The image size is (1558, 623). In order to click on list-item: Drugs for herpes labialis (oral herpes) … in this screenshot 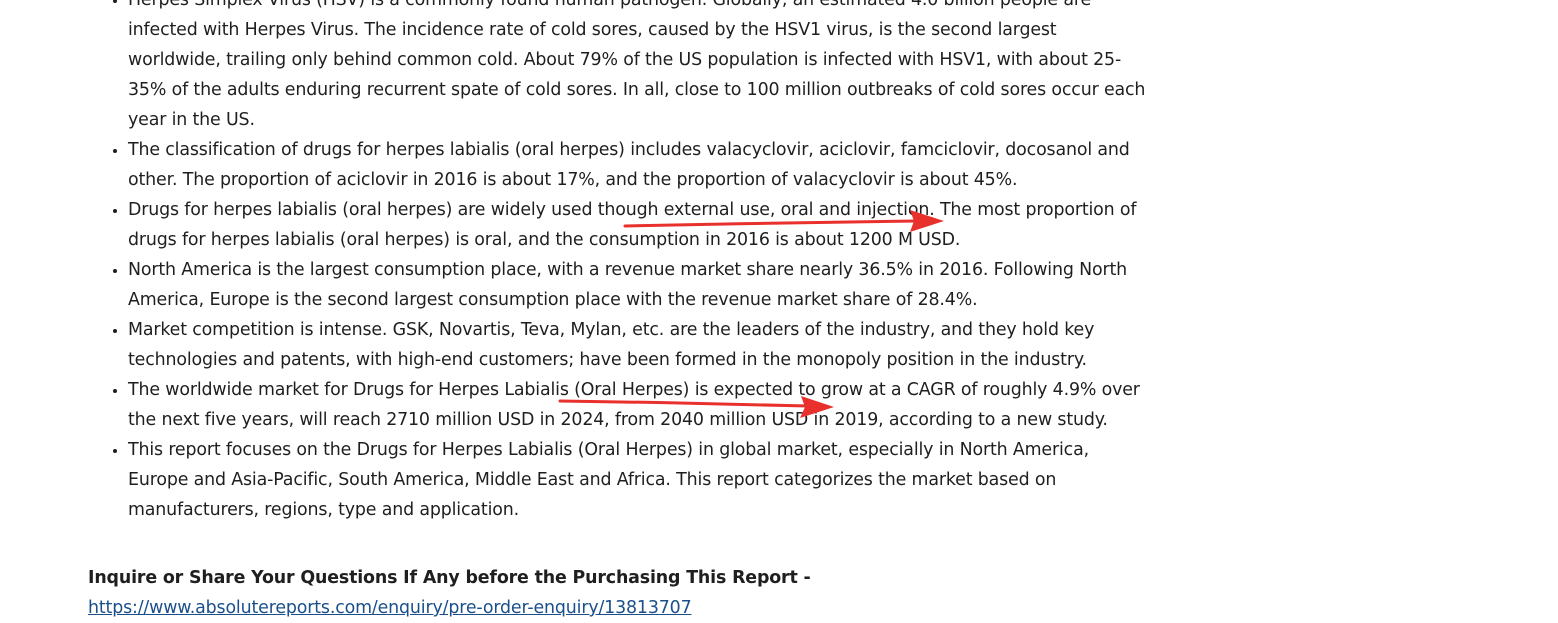, I will do `click(638, 225)`.